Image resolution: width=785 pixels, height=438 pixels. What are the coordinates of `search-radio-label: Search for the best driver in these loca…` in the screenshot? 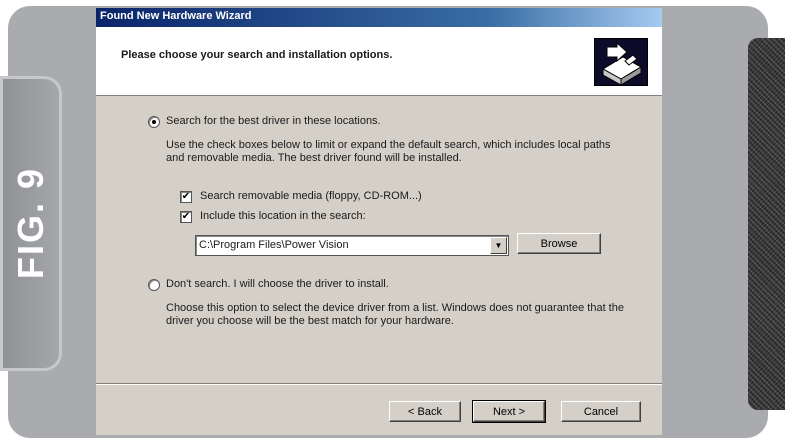 It's located at (273, 121).